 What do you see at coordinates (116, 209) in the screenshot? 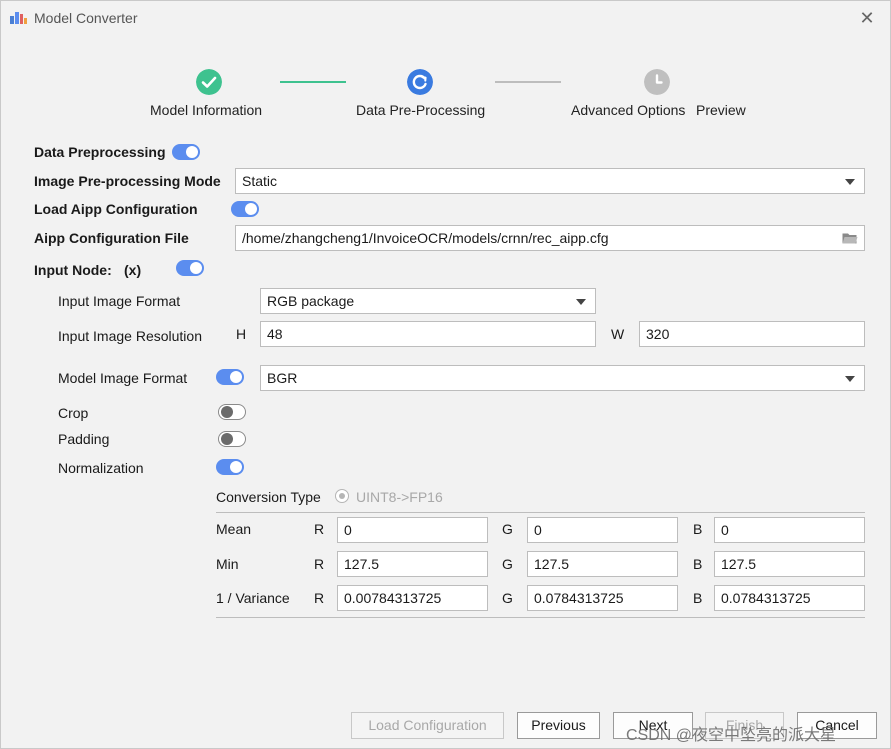
I see `load-aipp-configuration-label: Load Aipp Configuration` at bounding box center [116, 209].